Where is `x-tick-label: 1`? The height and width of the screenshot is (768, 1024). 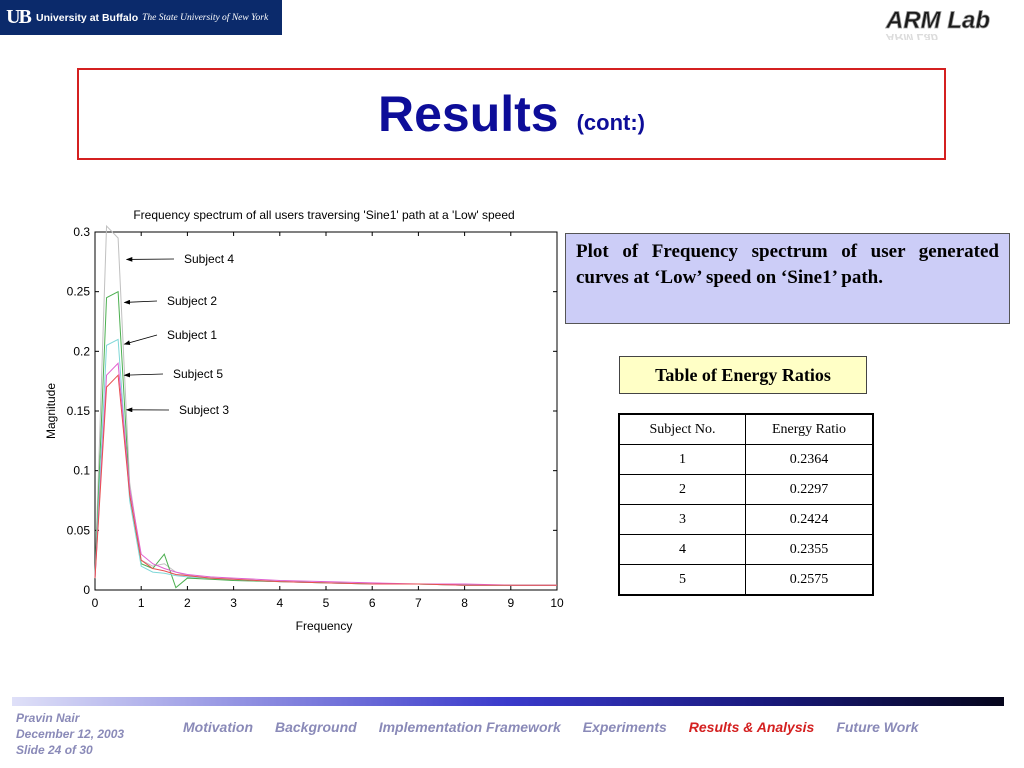 x-tick-label: 1 is located at coordinates (141, 603).